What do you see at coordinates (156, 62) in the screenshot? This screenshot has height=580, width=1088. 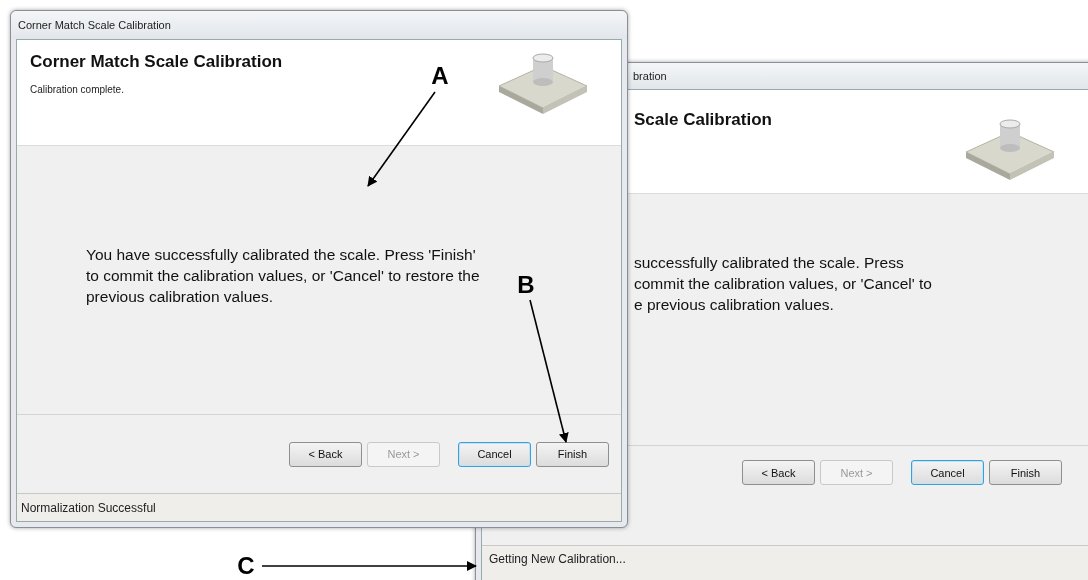 I see `wizard-heading: Corner Match Scale Calibration` at bounding box center [156, 62].